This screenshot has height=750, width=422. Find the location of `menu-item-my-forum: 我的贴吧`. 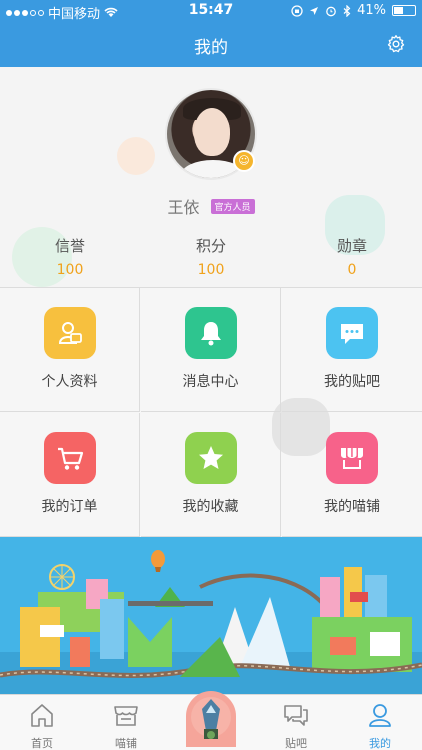

menu-item-my-forum: 我的贴吧 is located at coordinates (352, 350).